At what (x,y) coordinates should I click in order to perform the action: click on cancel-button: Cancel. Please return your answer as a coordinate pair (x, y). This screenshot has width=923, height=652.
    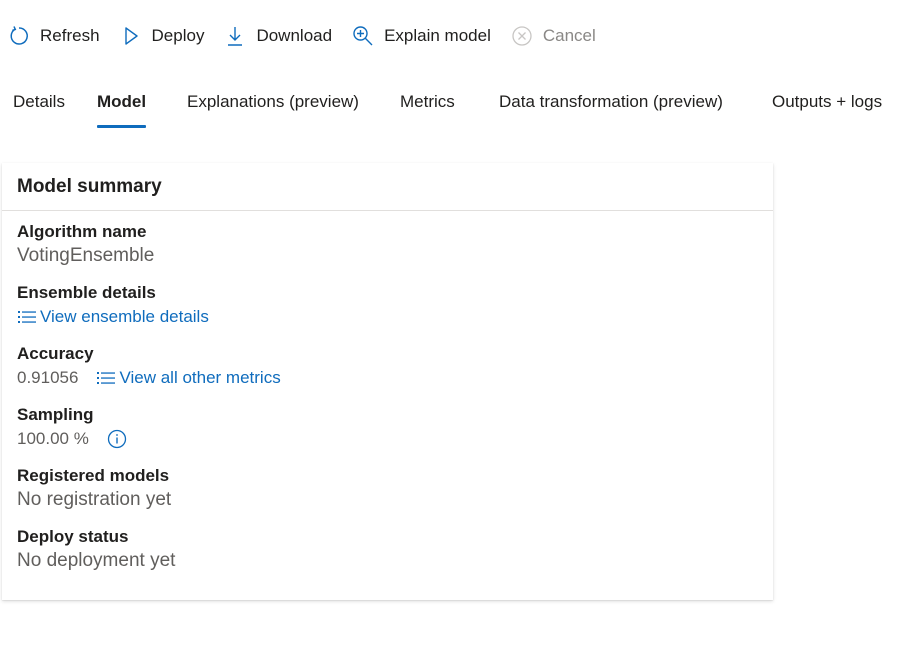
    Looking at the image, I should click on (553, 36).